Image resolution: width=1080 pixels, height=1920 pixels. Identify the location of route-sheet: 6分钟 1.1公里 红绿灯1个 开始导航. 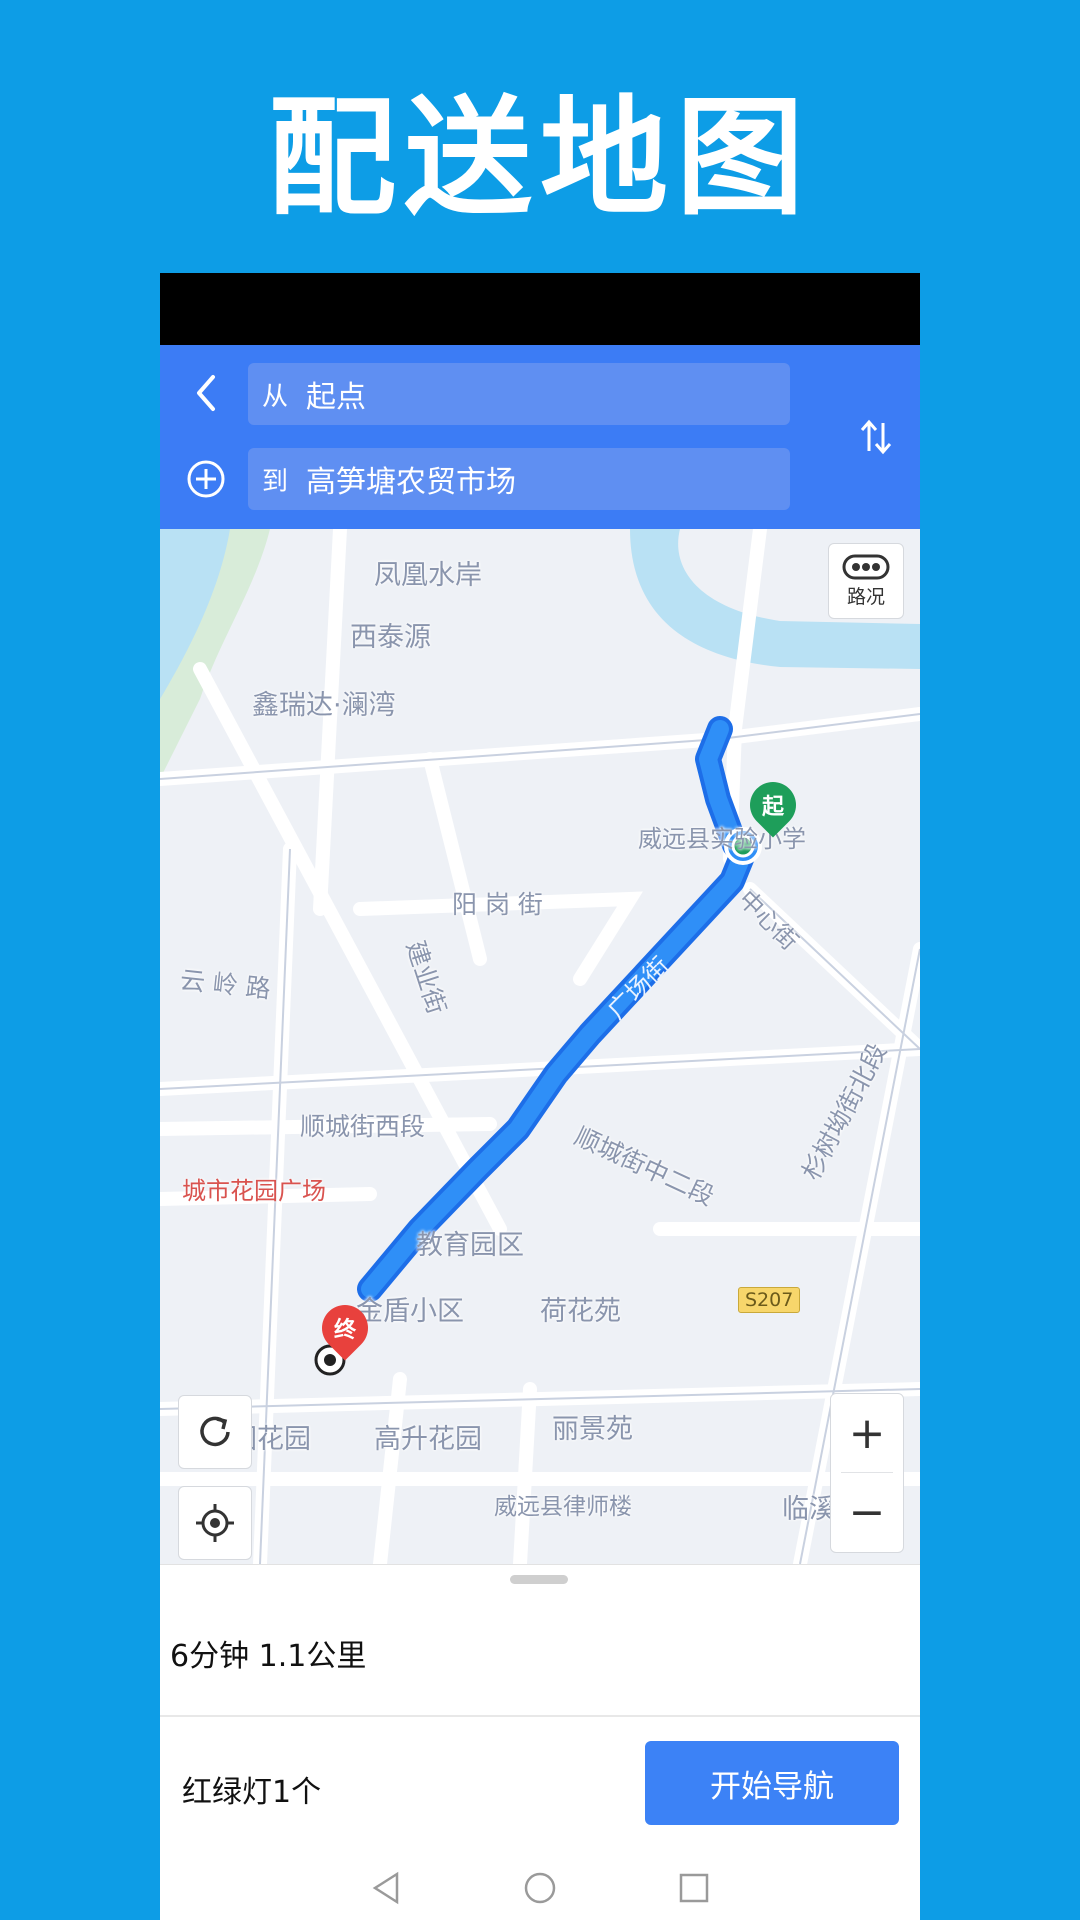
(540, 1742).